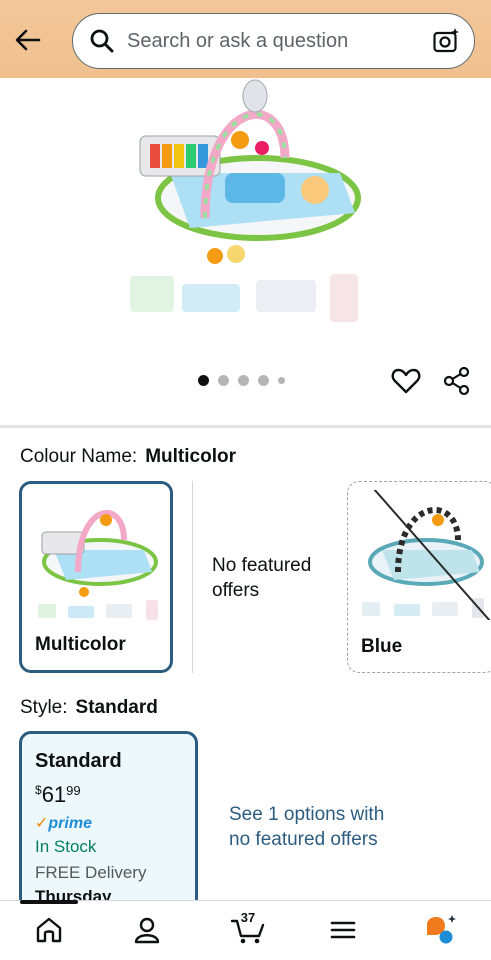 The image size is (491, 960). I want to click on search-placeholder: Search or ask a question, so click(238, 40).